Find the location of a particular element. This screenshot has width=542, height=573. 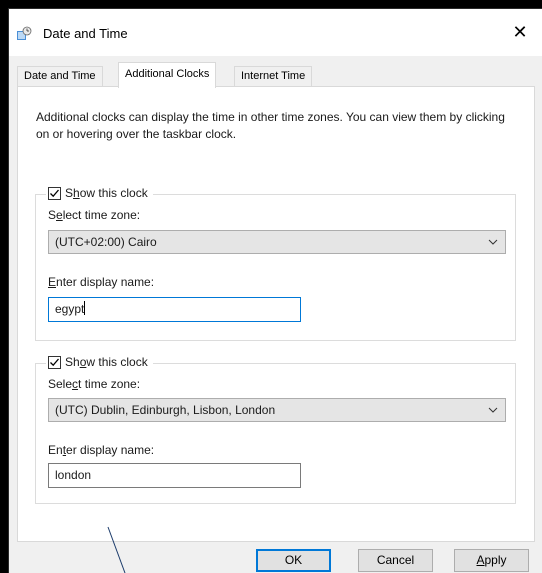

timezone-2-value: (UTC) Dublin, Edinburgh, Lisbon, London is located at coordinates (165, 410).